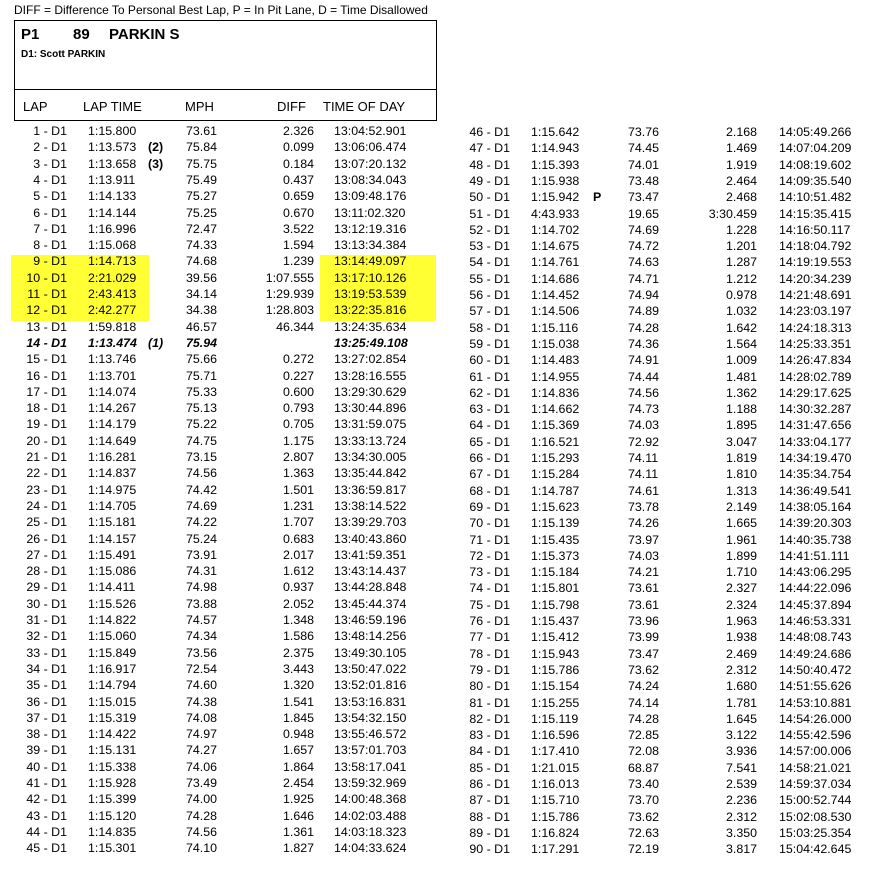  What do you see at coordinates (555, 751) in the screenshot?
I see `lap-time-cell: 1:17.410` at bounding box center [555, 751].